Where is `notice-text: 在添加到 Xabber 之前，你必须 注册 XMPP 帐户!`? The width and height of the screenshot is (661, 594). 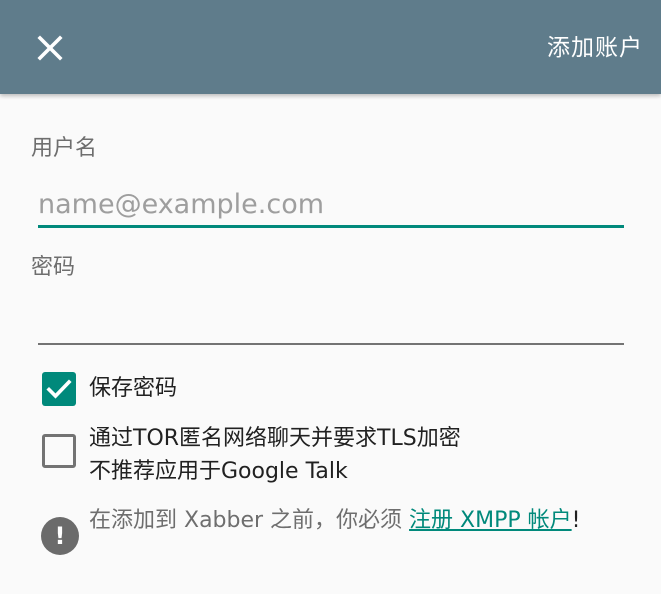
notice-text: 在添加到 Xabber 之前，你必须 注册 XMPP 帐户! is located at coordinates (354, 521).